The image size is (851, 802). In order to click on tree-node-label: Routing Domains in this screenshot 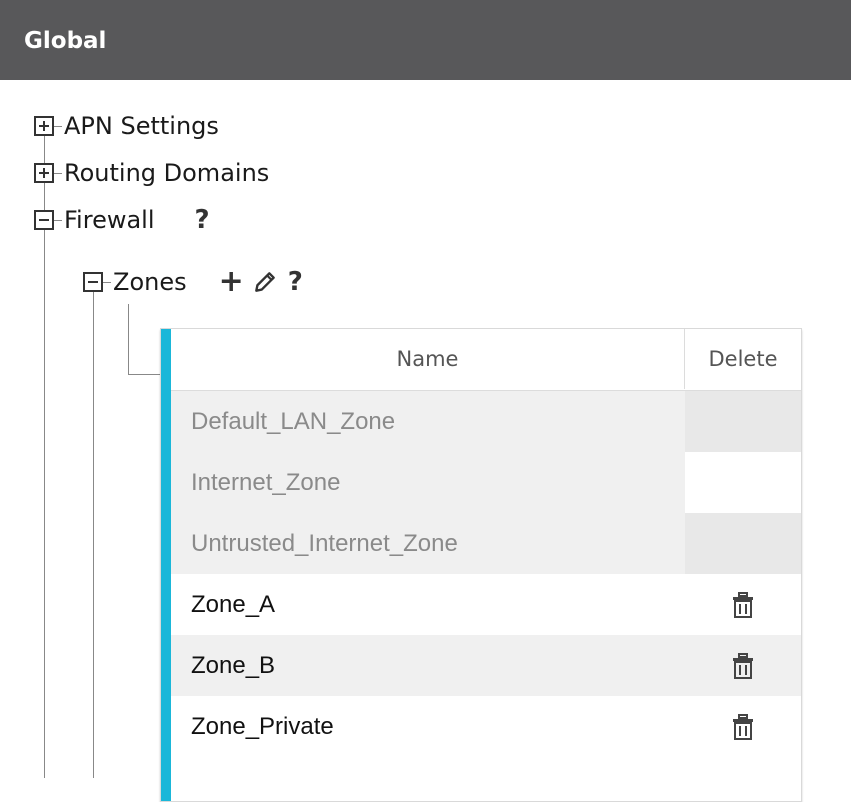, I will do `click(166, 173)`.